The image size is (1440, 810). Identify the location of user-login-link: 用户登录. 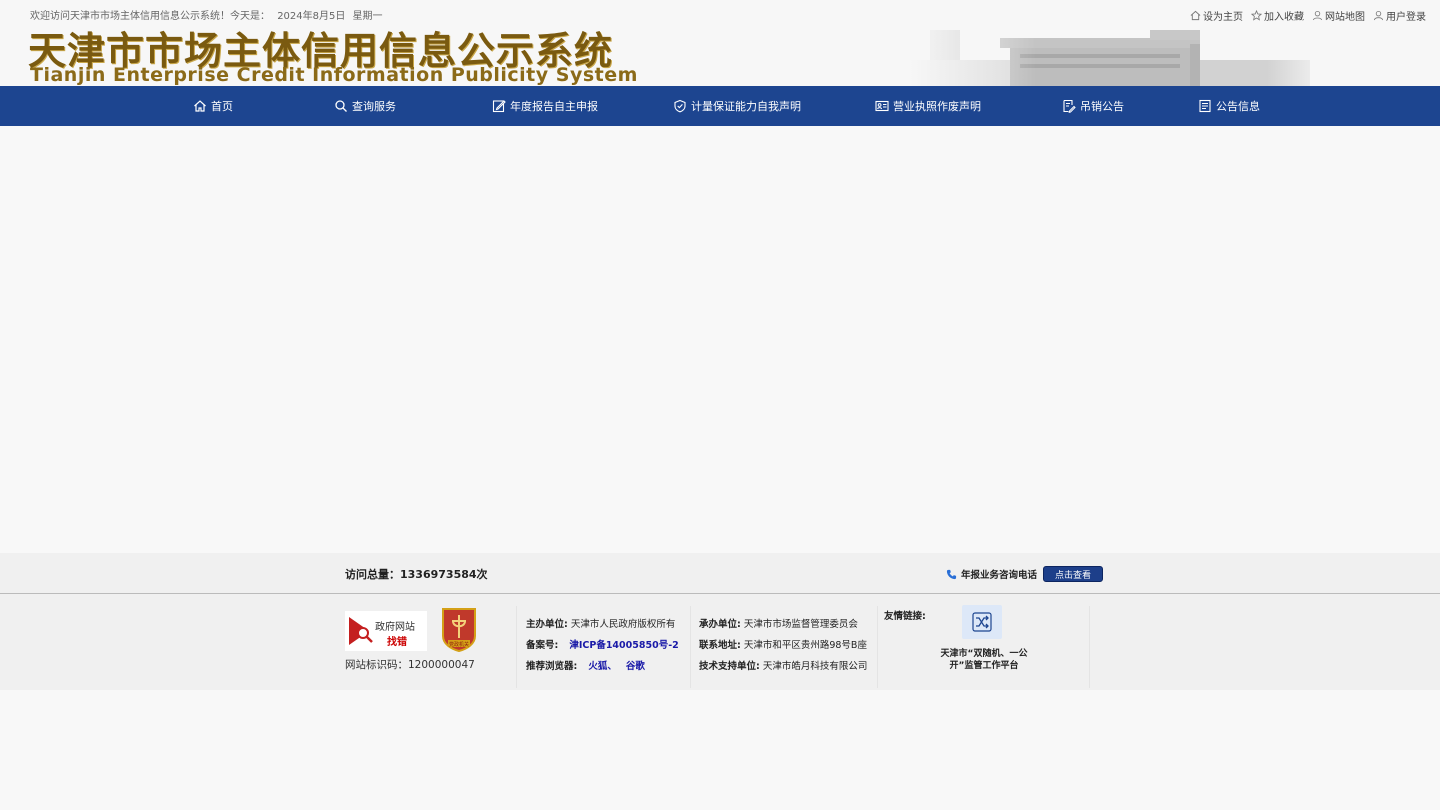
(1399, 15).